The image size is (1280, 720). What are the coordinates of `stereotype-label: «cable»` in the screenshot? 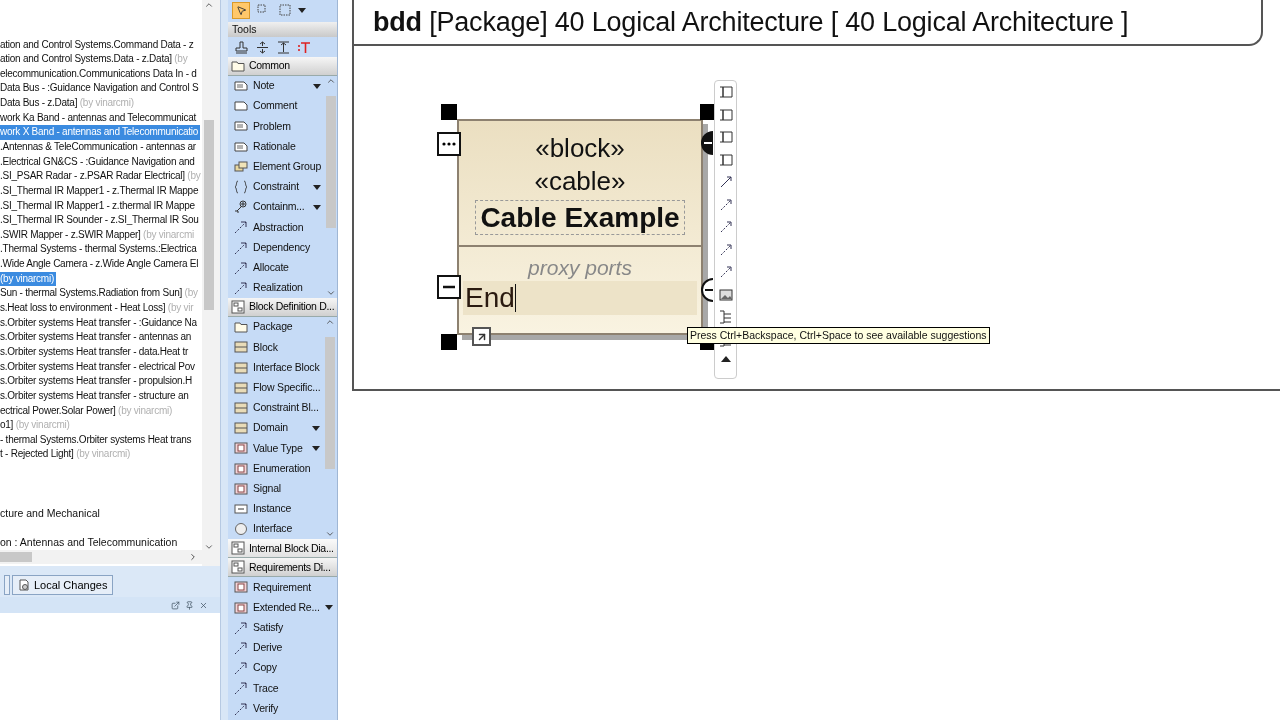 It's located at (580, 181).